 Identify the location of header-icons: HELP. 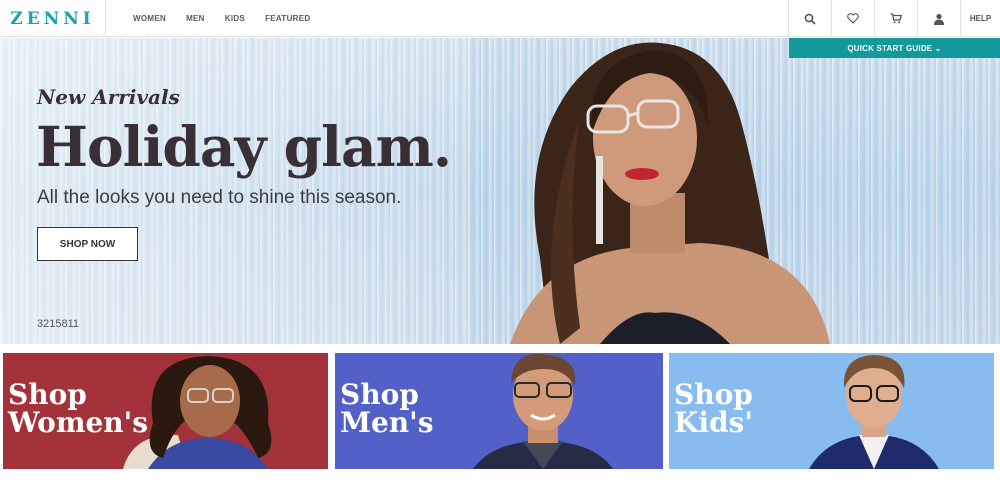
(894, 18).